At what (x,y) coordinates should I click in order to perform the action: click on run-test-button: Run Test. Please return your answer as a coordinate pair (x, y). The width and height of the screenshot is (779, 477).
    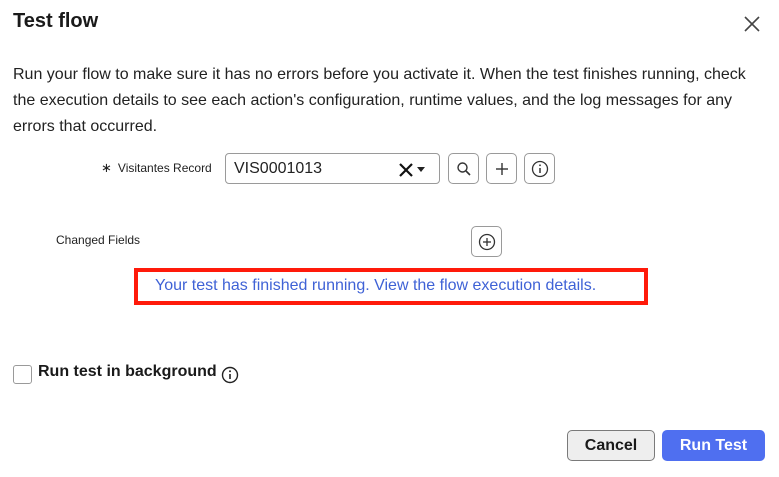
    Looking at the image, I should click on (713, 445).